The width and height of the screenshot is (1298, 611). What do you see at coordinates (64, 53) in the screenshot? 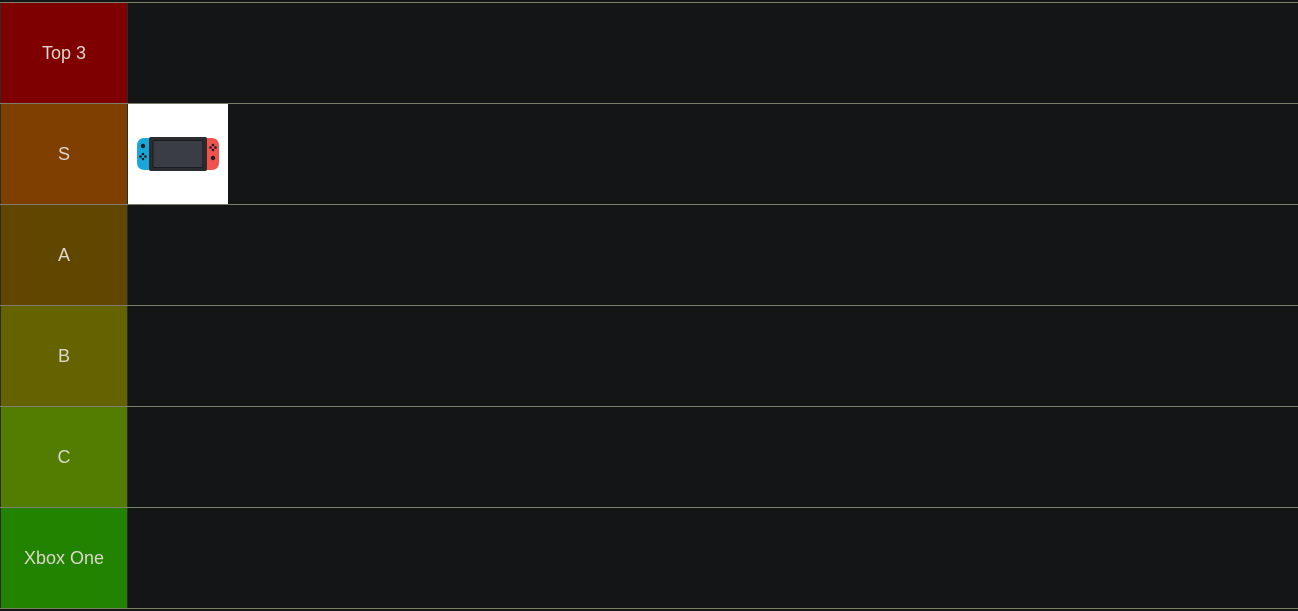
I see `tier-label-top-3: Top 3` at bounding box center [64, 53].